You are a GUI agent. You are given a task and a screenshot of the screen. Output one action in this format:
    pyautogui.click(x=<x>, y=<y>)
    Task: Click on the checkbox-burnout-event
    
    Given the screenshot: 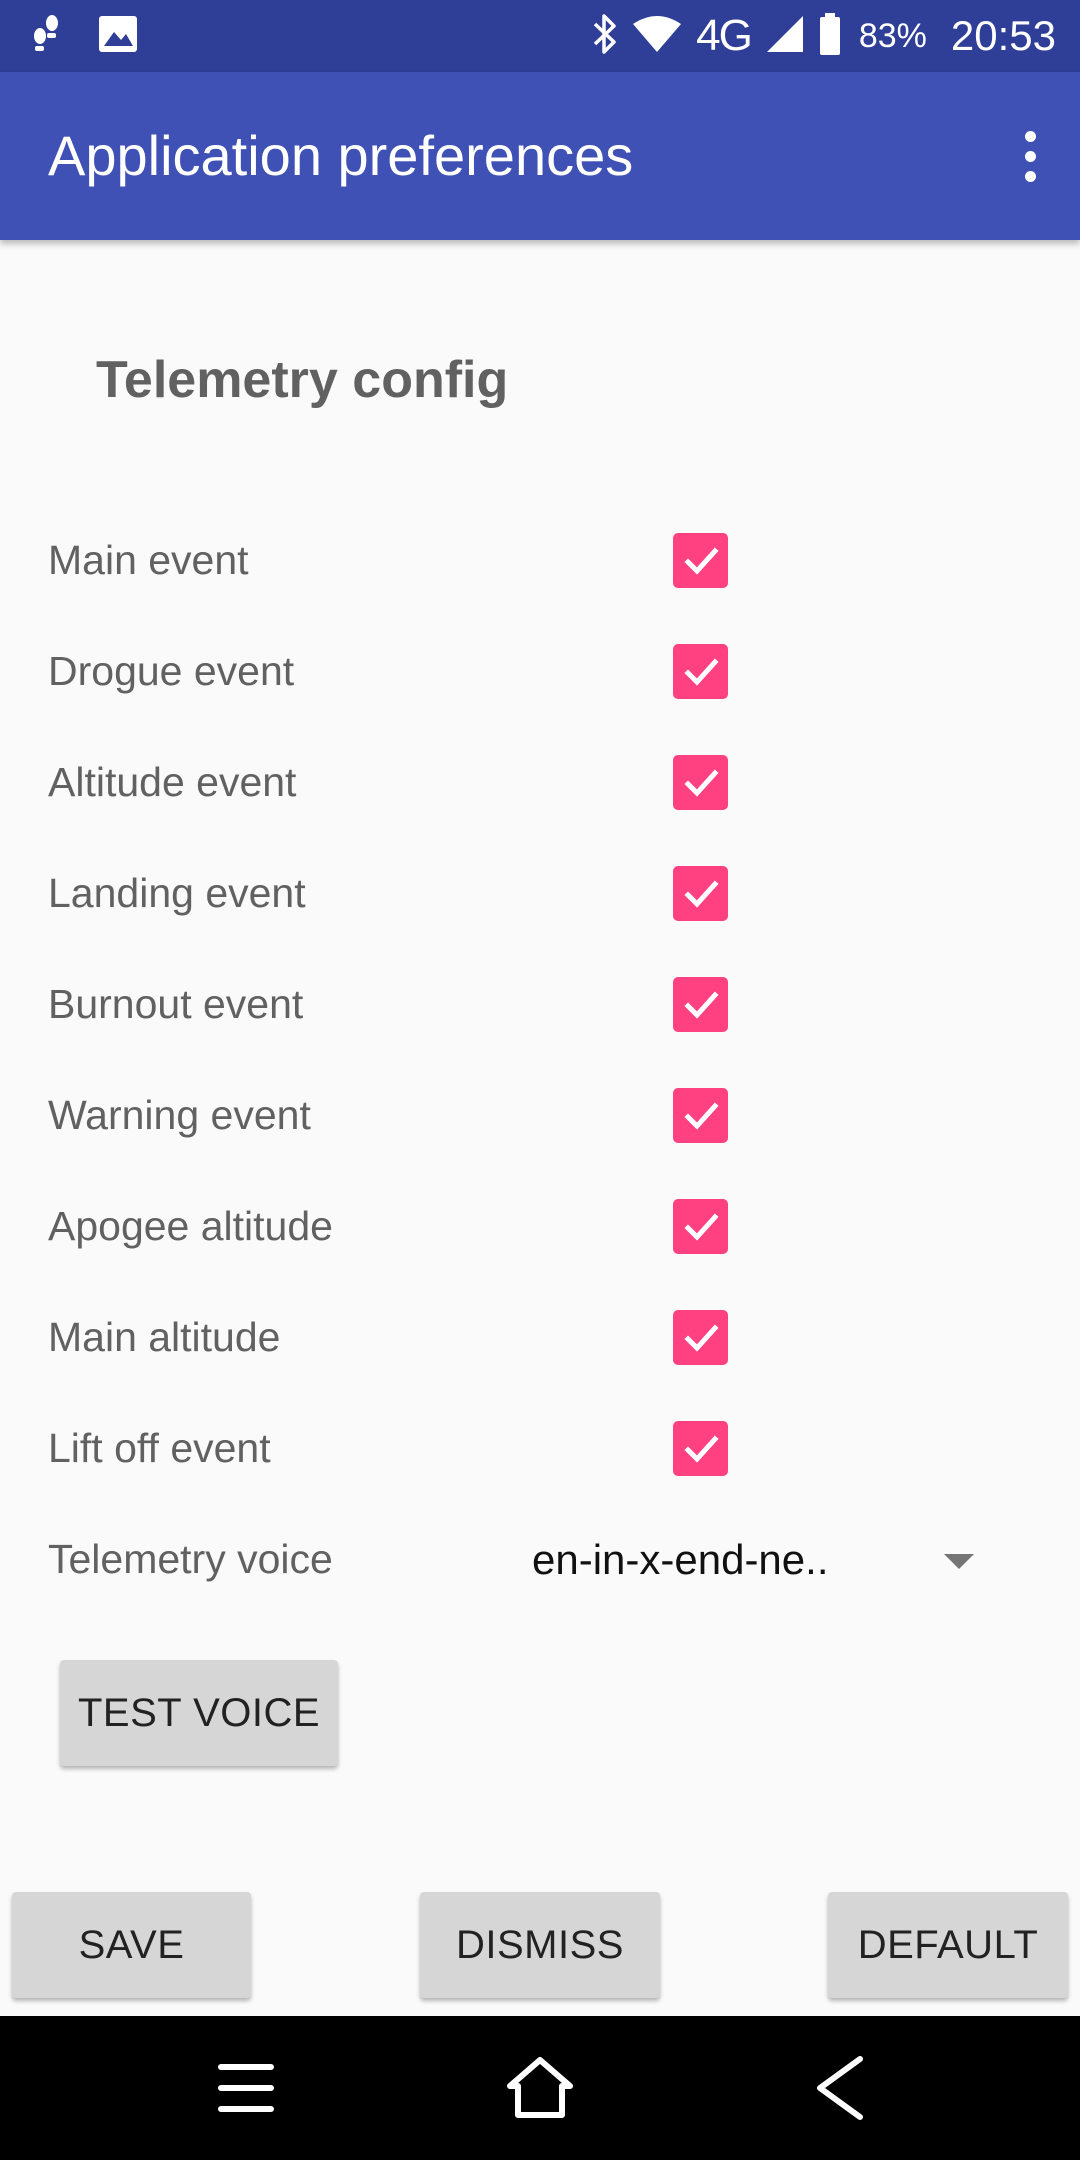 What is the action you would take?
    pyautogui.click(x=700, y=1004)
    